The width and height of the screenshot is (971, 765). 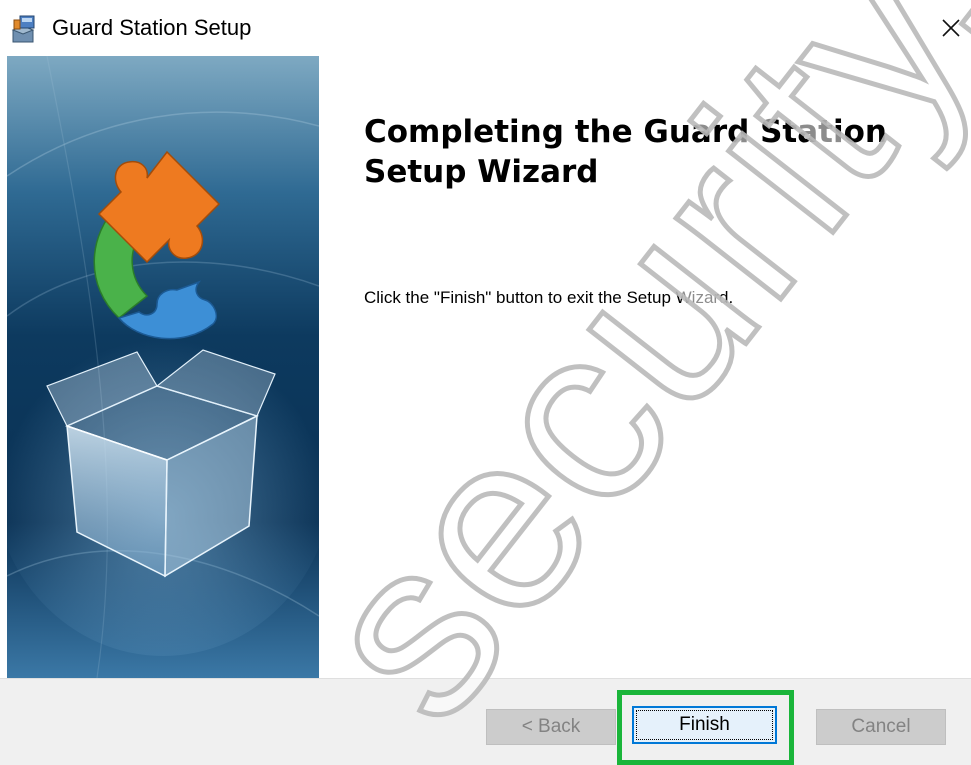 I want to click on window-titlebar: Guard Station Setup, so click(x=485, y=28).